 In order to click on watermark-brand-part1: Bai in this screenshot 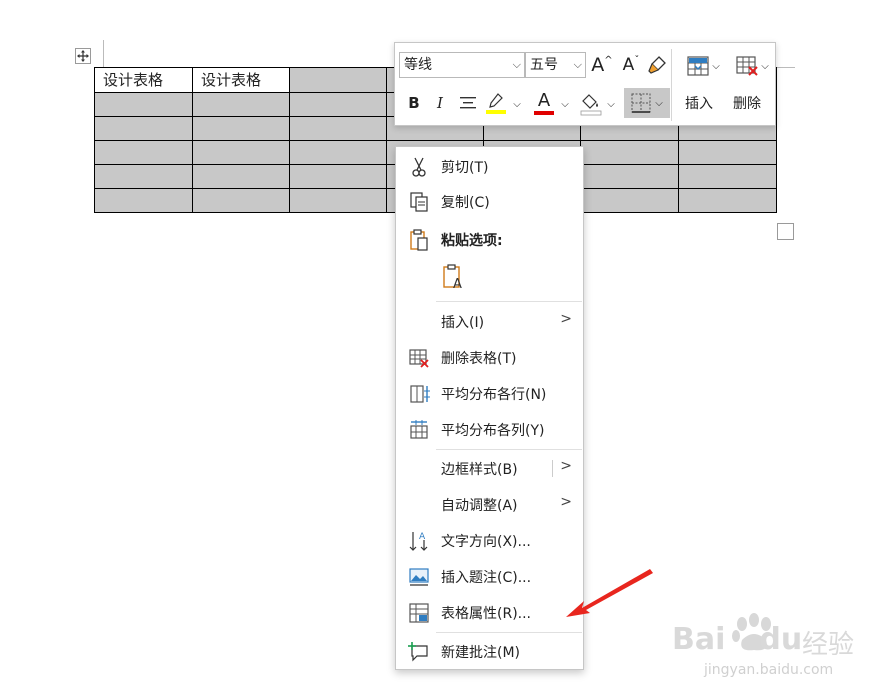, I will do `click(699, 639)`.